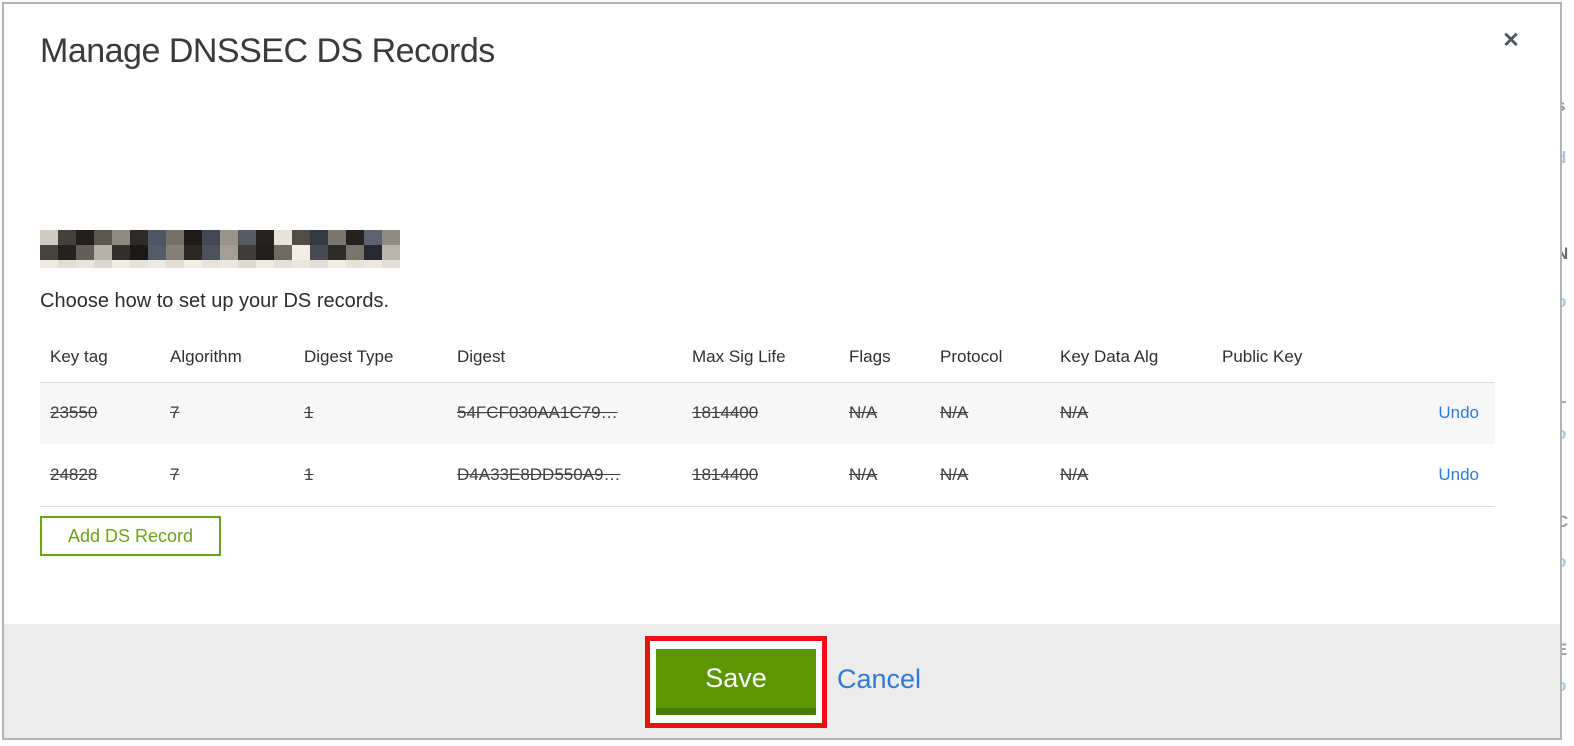  Describe the element at coordinates (1458, 357) in the screenshot. I see `column-header` at that location.